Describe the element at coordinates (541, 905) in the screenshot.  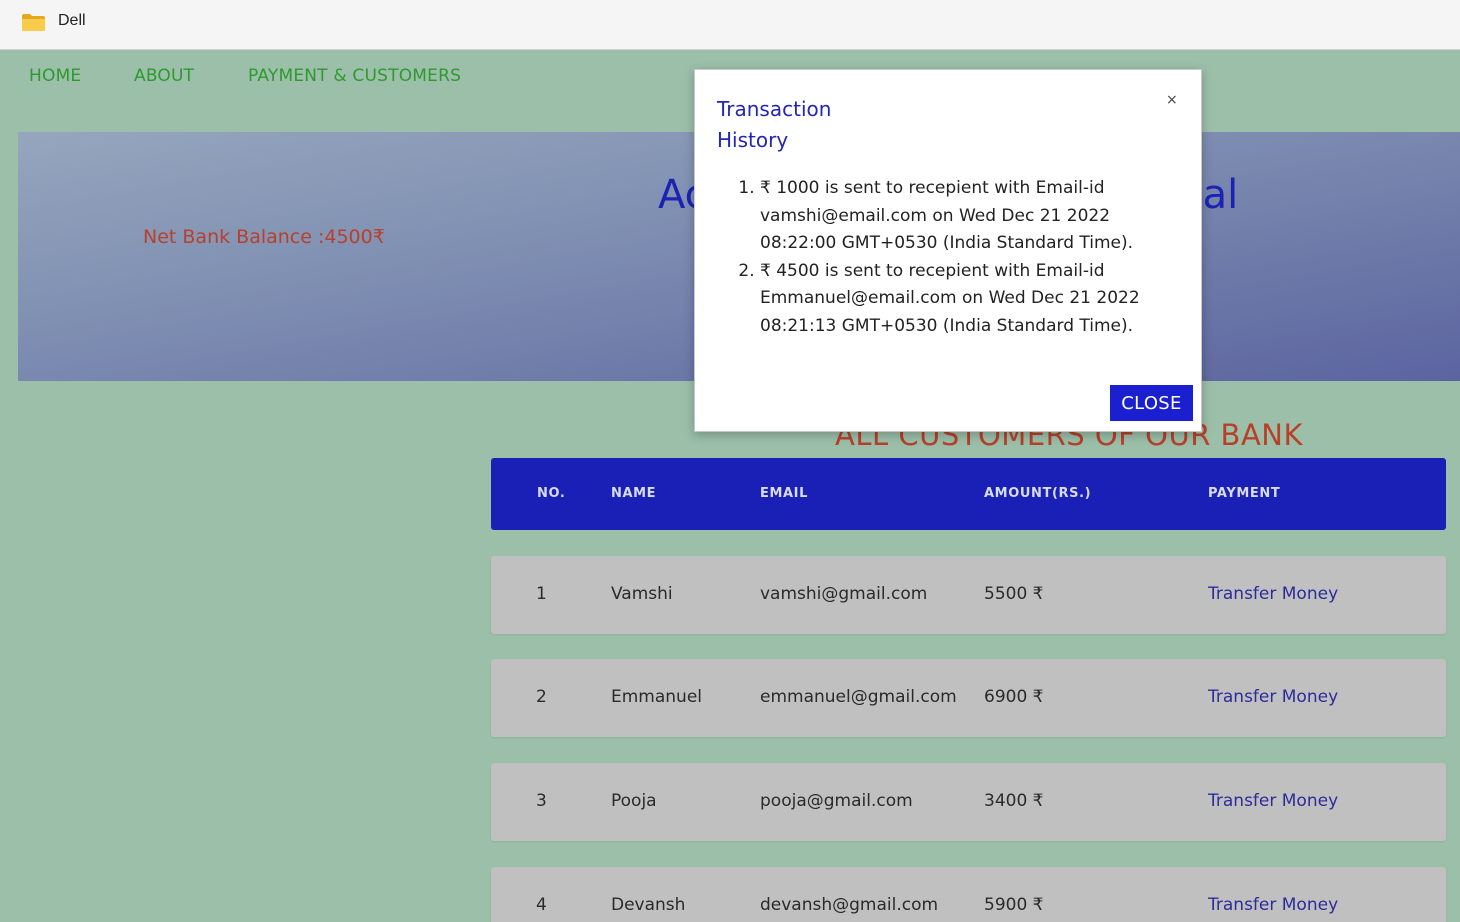
I see `cell-no: 4` at that location.